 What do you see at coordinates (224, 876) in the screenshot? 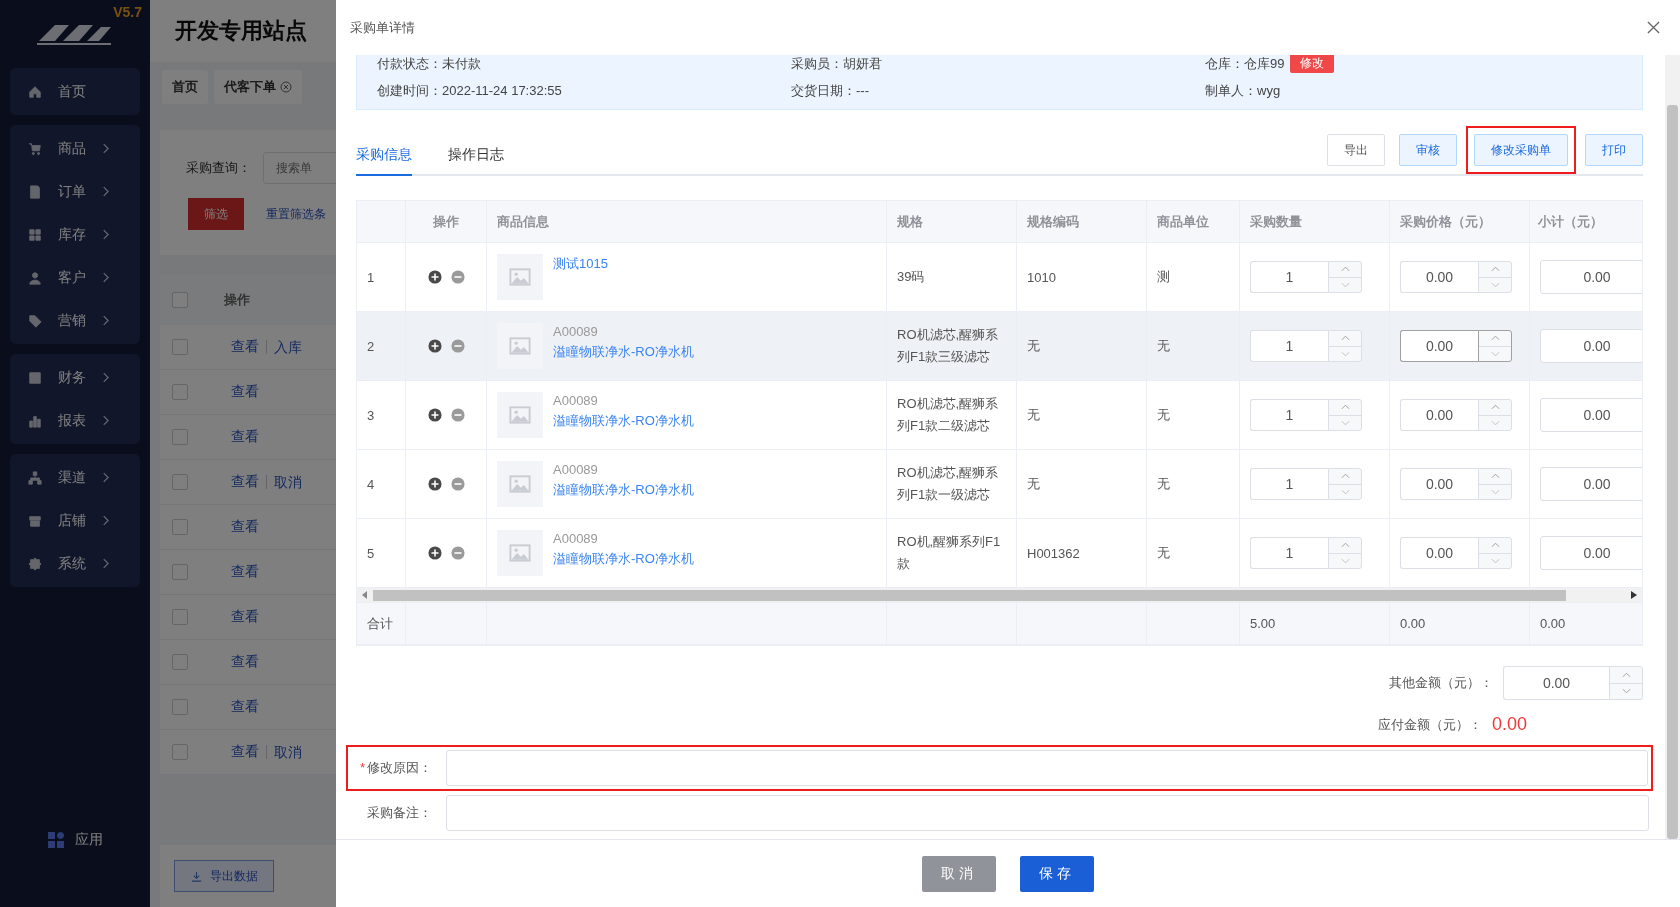
I see `export-button: 导出数据` at bounding box center [224, 876].